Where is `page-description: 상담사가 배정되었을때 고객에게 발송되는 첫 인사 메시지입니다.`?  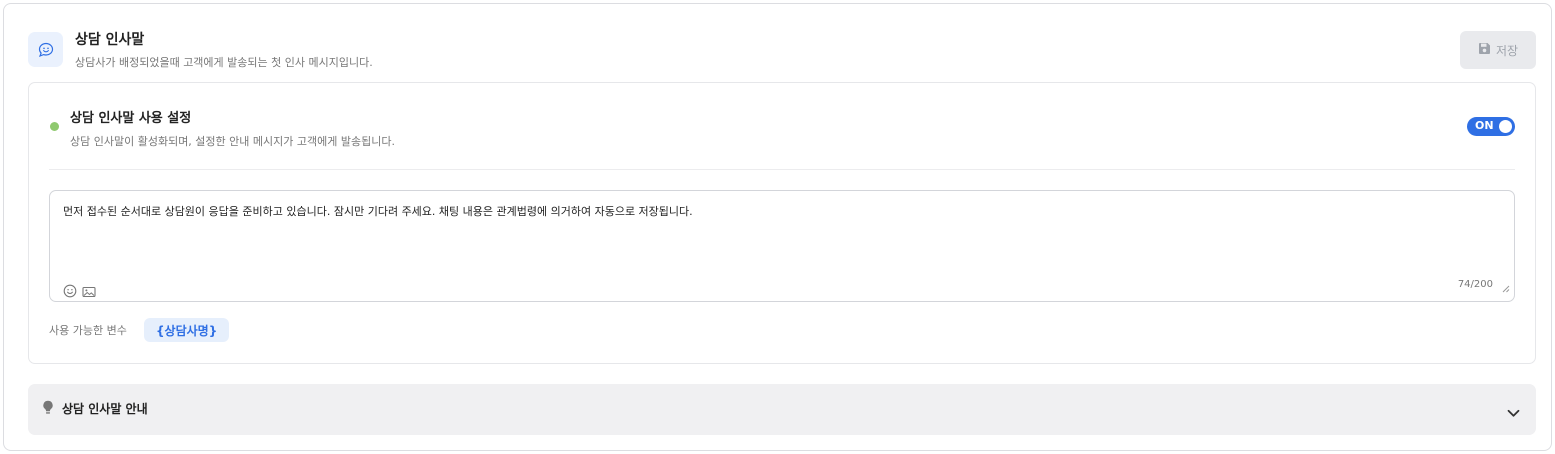 page-description: 상담사가 배정되었을때 고객에게 발송되는 첫 인사 메시지입니다. is located at coordinates (224, 62).